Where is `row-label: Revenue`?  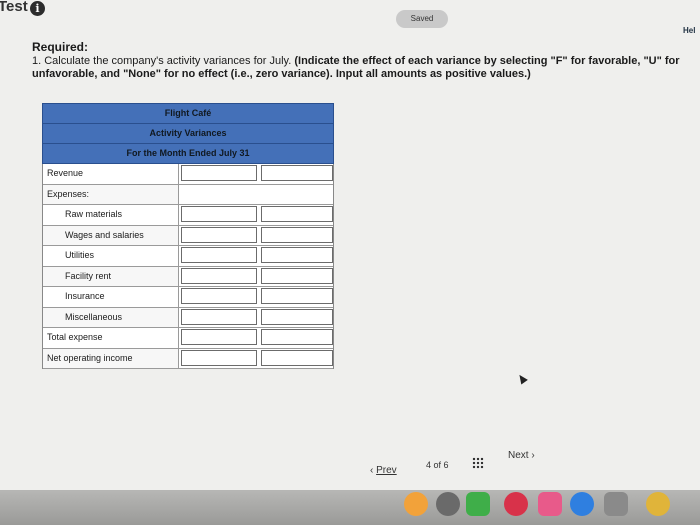
row-label: Revenue is located at coordinates (111, 174).